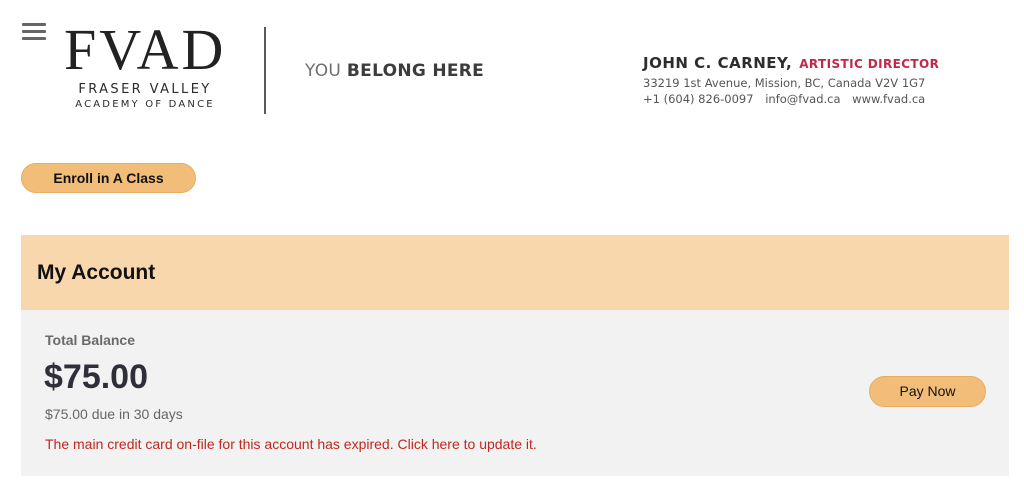 The image size is (1024, 496). What do you see at coordinates (108, 178) in the screenshot?
I see `enroll-in-class-button: Enroll in A Class` at bounding box center [108, 178].